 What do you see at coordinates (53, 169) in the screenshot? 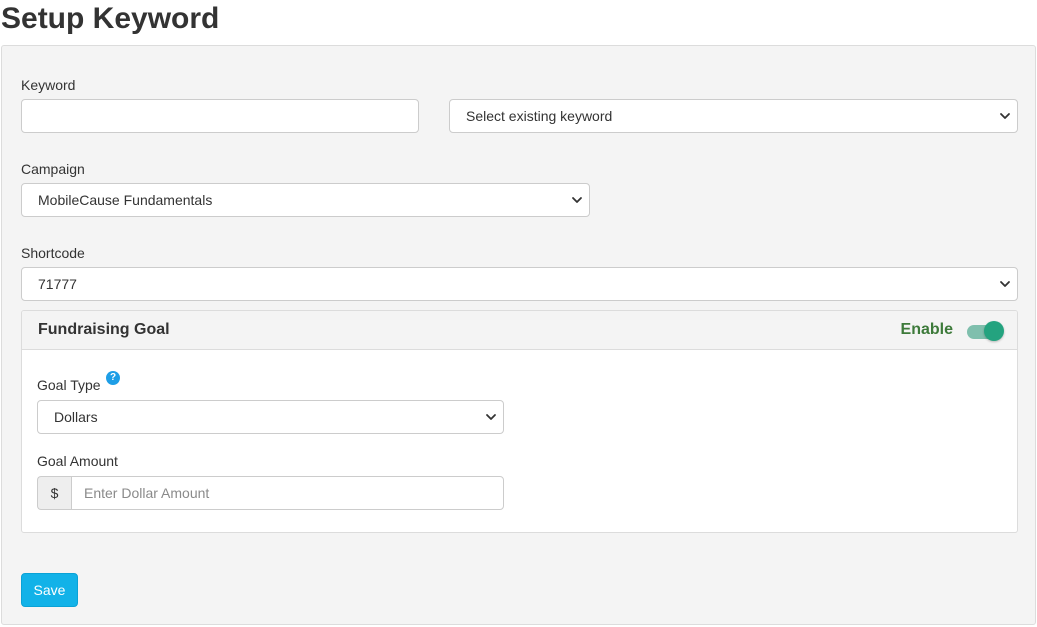
I see `campaign-label: Campaign` at bounding box center [53, 169].